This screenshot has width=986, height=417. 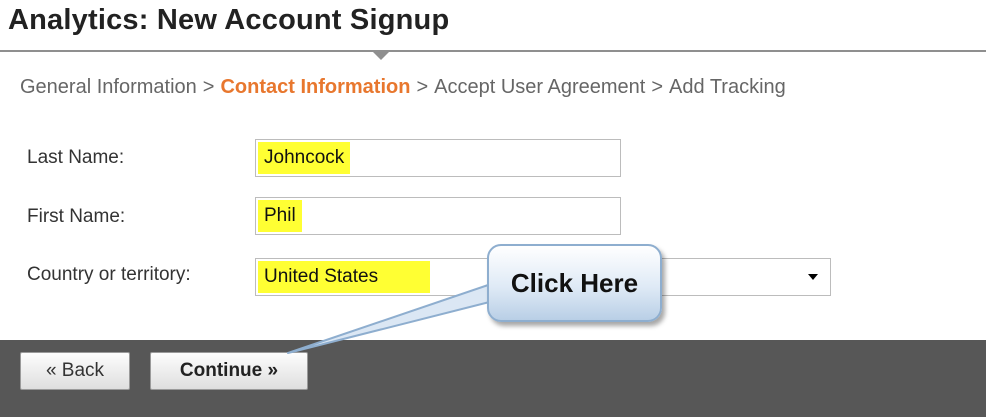 What do you see at coordinates (229, 371) in the screenshot?
I see `continue-button: Continue »` at bounding box center [229, 371].